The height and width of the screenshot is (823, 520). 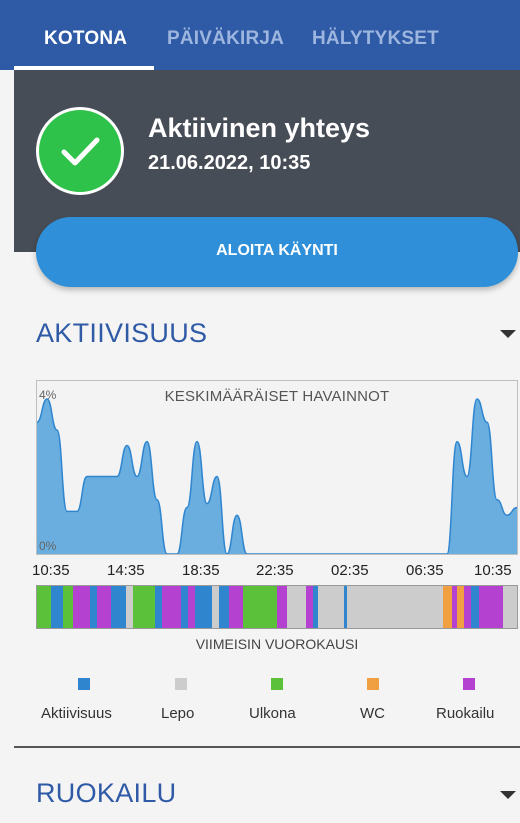 I want to click on connection-status-title: Aktiivinen yhteys, so click(x=259, y=128).